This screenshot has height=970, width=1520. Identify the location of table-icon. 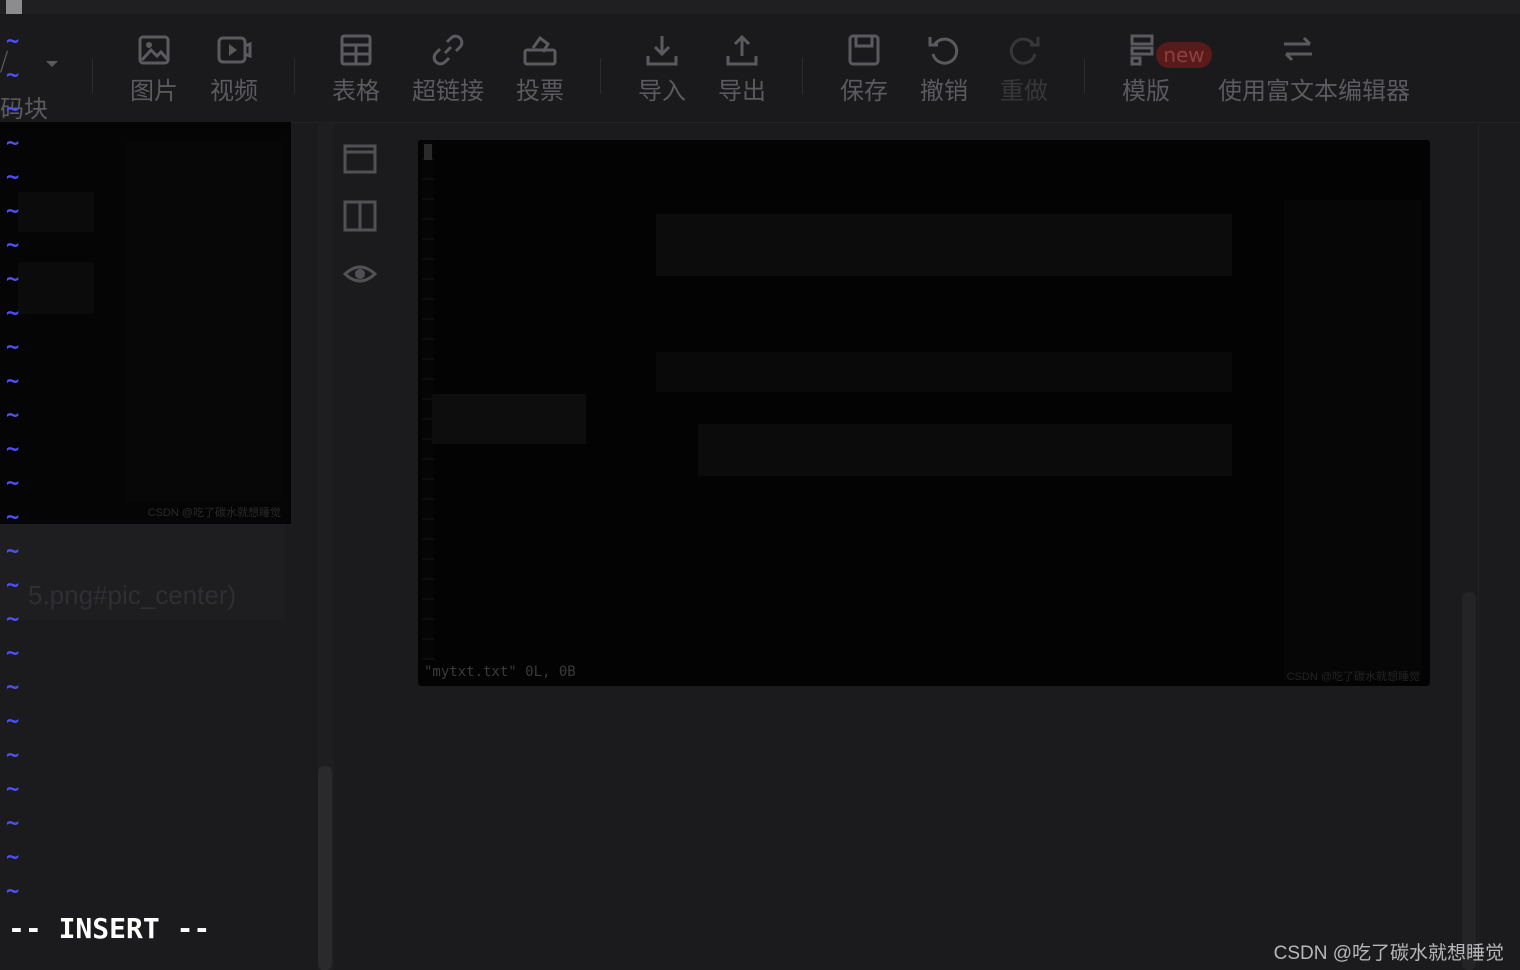
(356, 50).